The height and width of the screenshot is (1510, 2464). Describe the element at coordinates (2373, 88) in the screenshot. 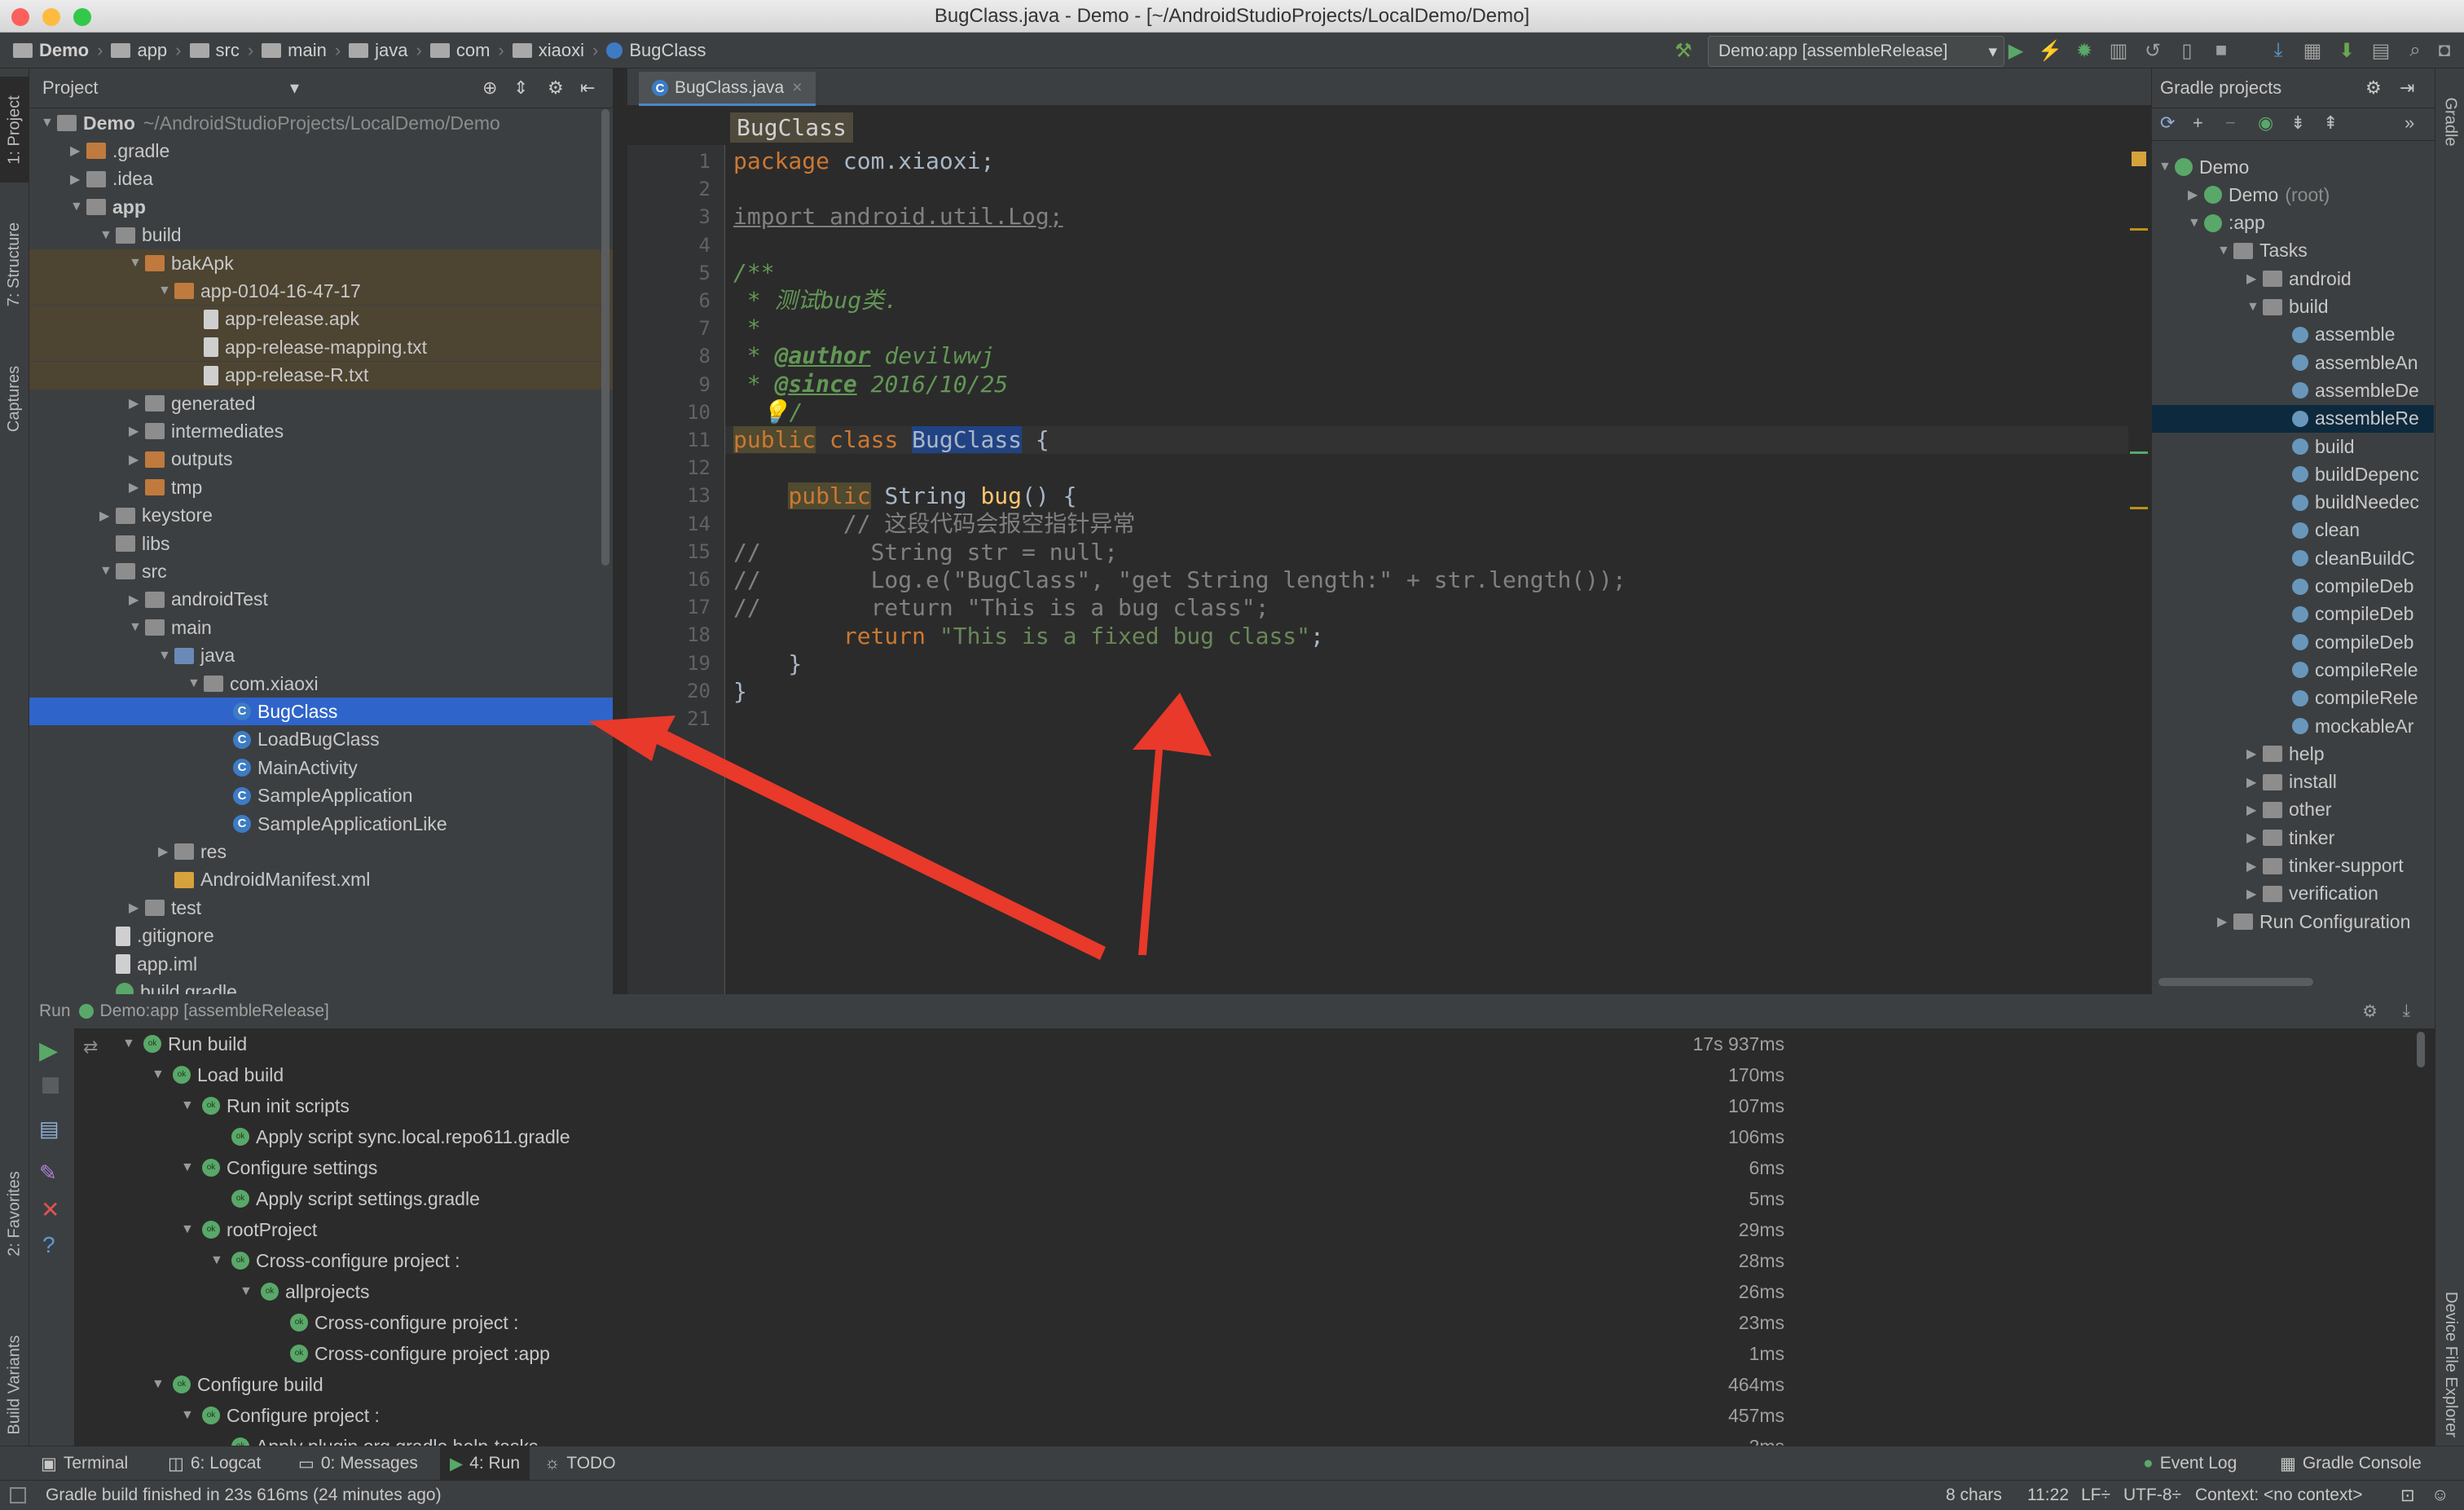

I see `gear-icon: ⚙` at that location.